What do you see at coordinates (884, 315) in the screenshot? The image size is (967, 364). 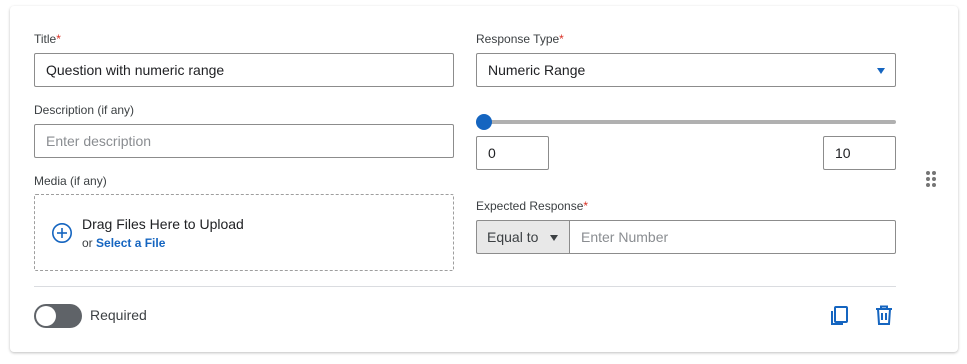 I see `trash-icon` at bounding box center [884, 315].